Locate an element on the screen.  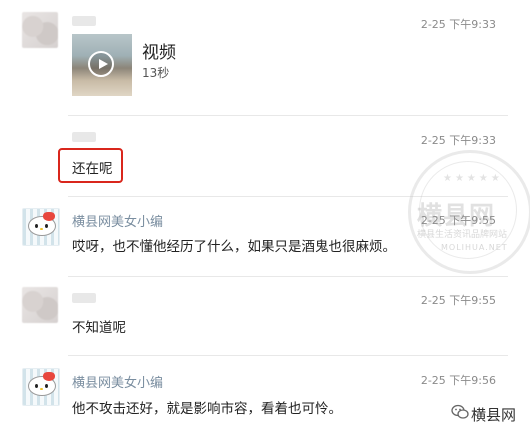
seal-stars: ★★★★★ is located at coordinates (473, 178).